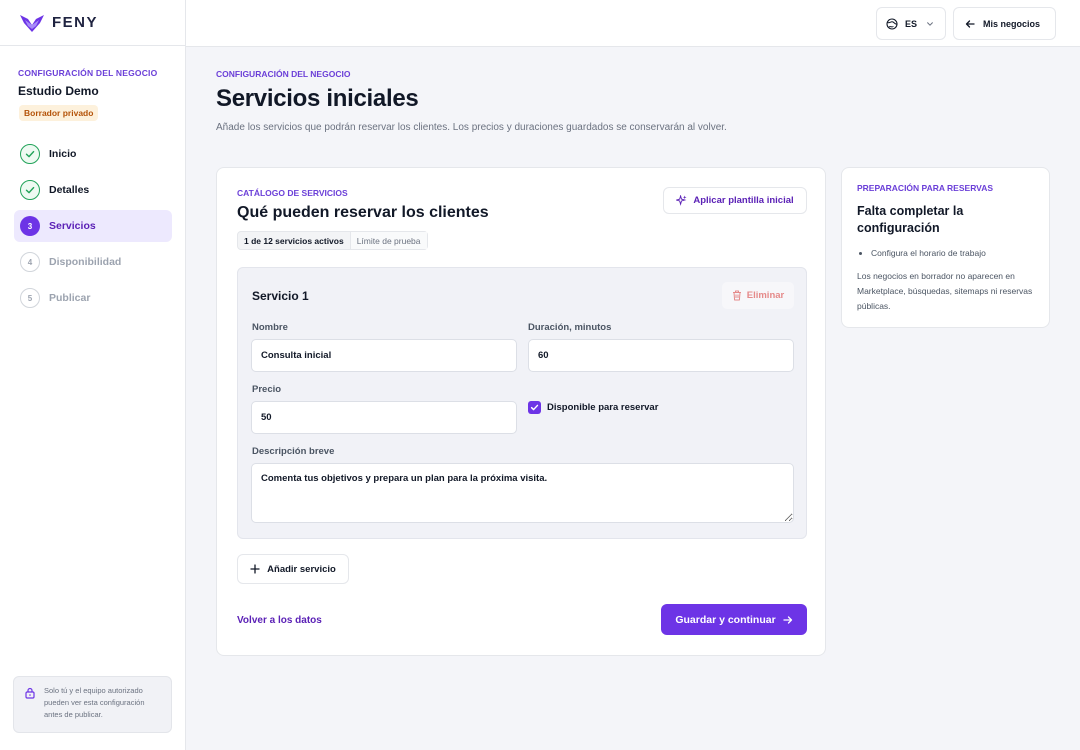 The image size is (1080, 750). I want to click on available-checkbox-row: Disponible para reservar, so click(593, 407).